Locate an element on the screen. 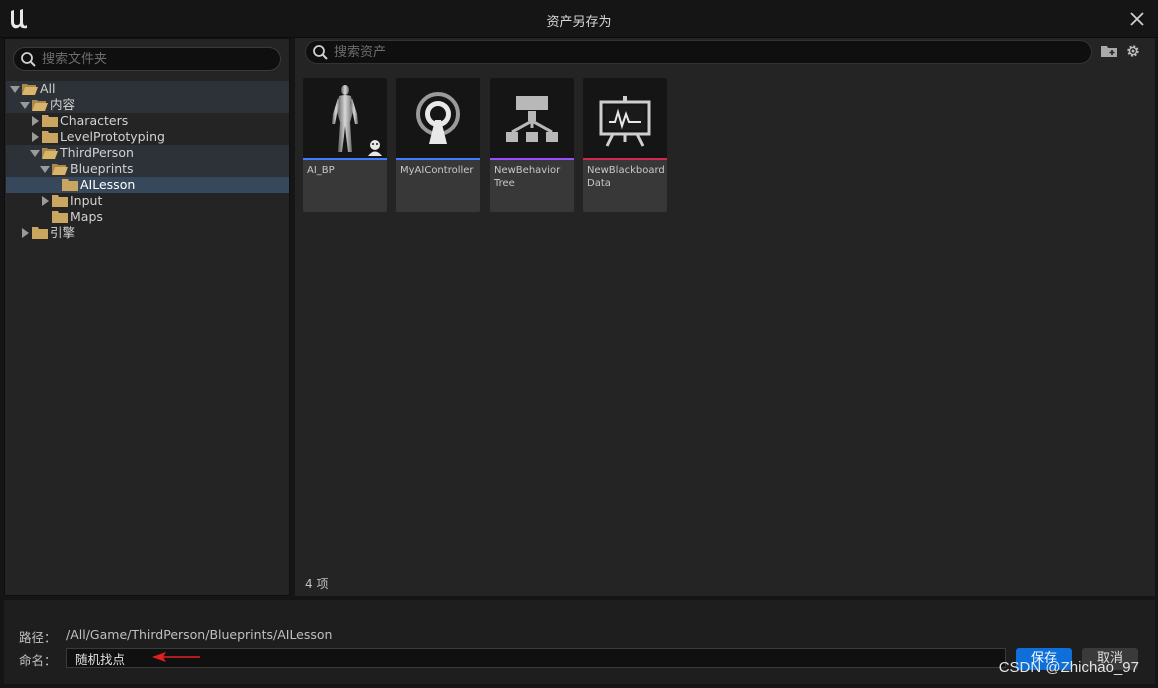 This screenshot has height=688, width=1158. tree-item-label: Input is located at coordinates (86, 200).